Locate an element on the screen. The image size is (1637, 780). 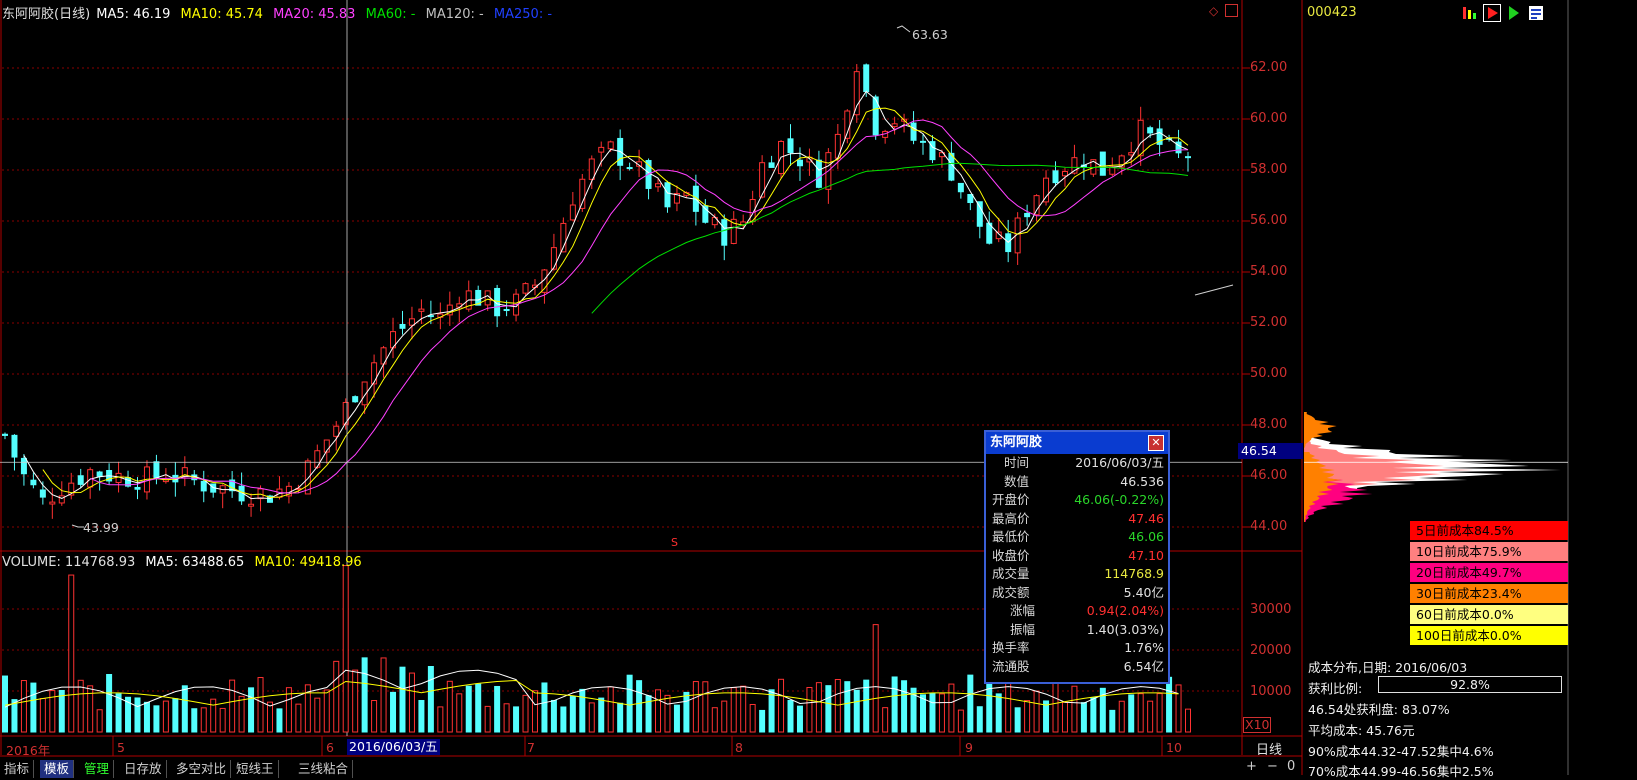
price-tick: 56.00 is located at coordinates (1269, 220).